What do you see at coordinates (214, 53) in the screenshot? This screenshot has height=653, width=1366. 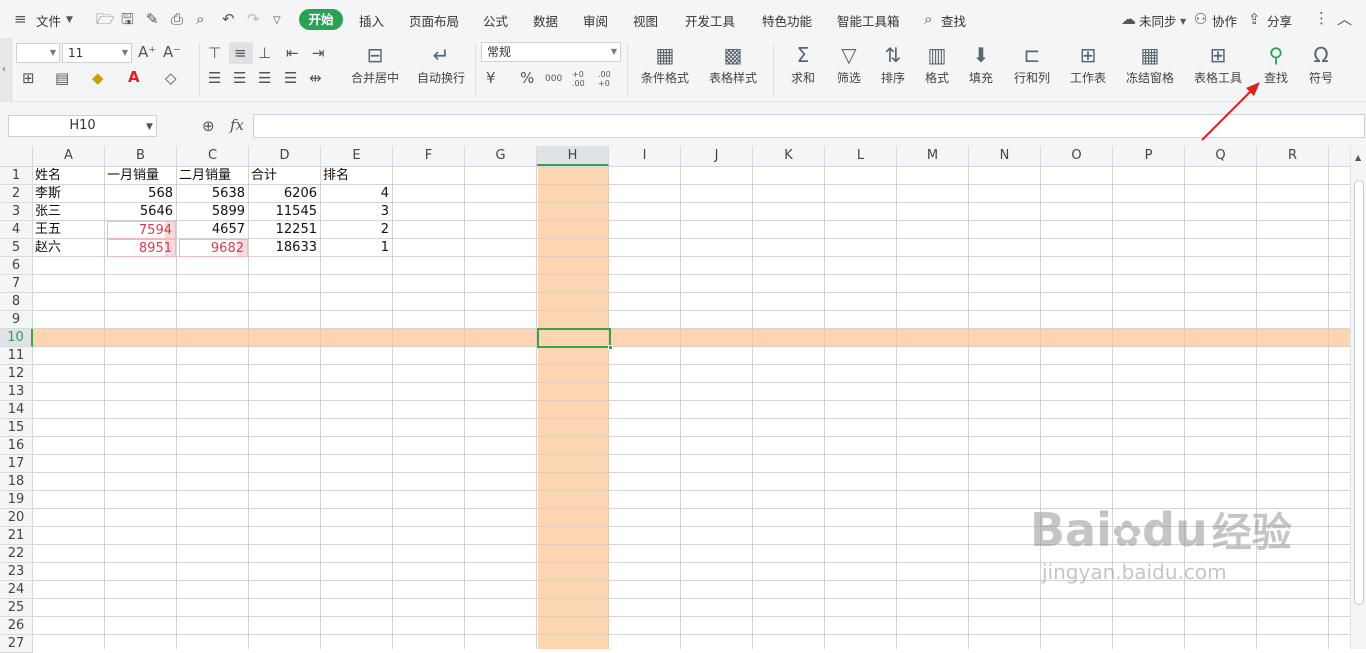 I see `align-top-icon: ⊤` at bounding box center [214, 53].